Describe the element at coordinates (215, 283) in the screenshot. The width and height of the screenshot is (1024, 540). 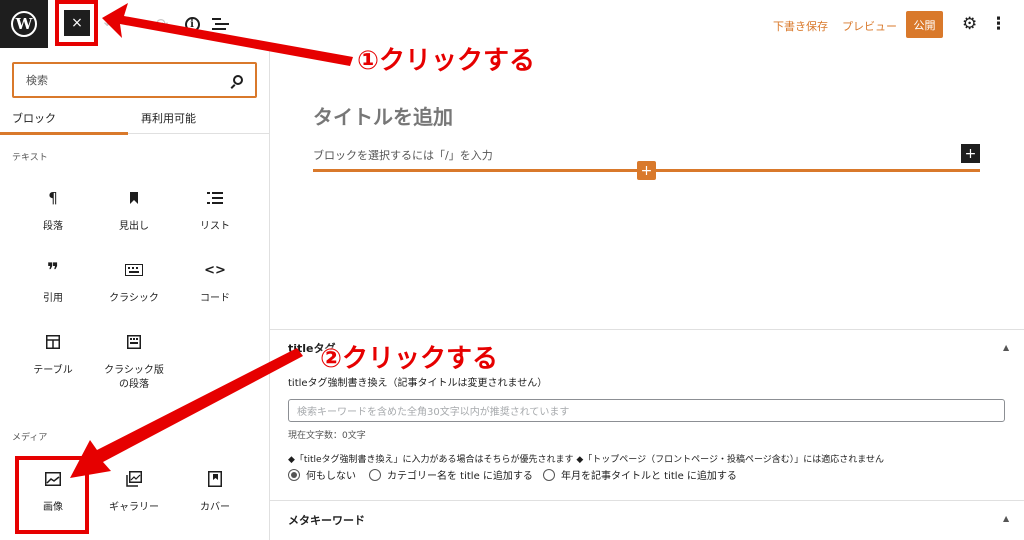
I see `block-code: <> コード` at that location.